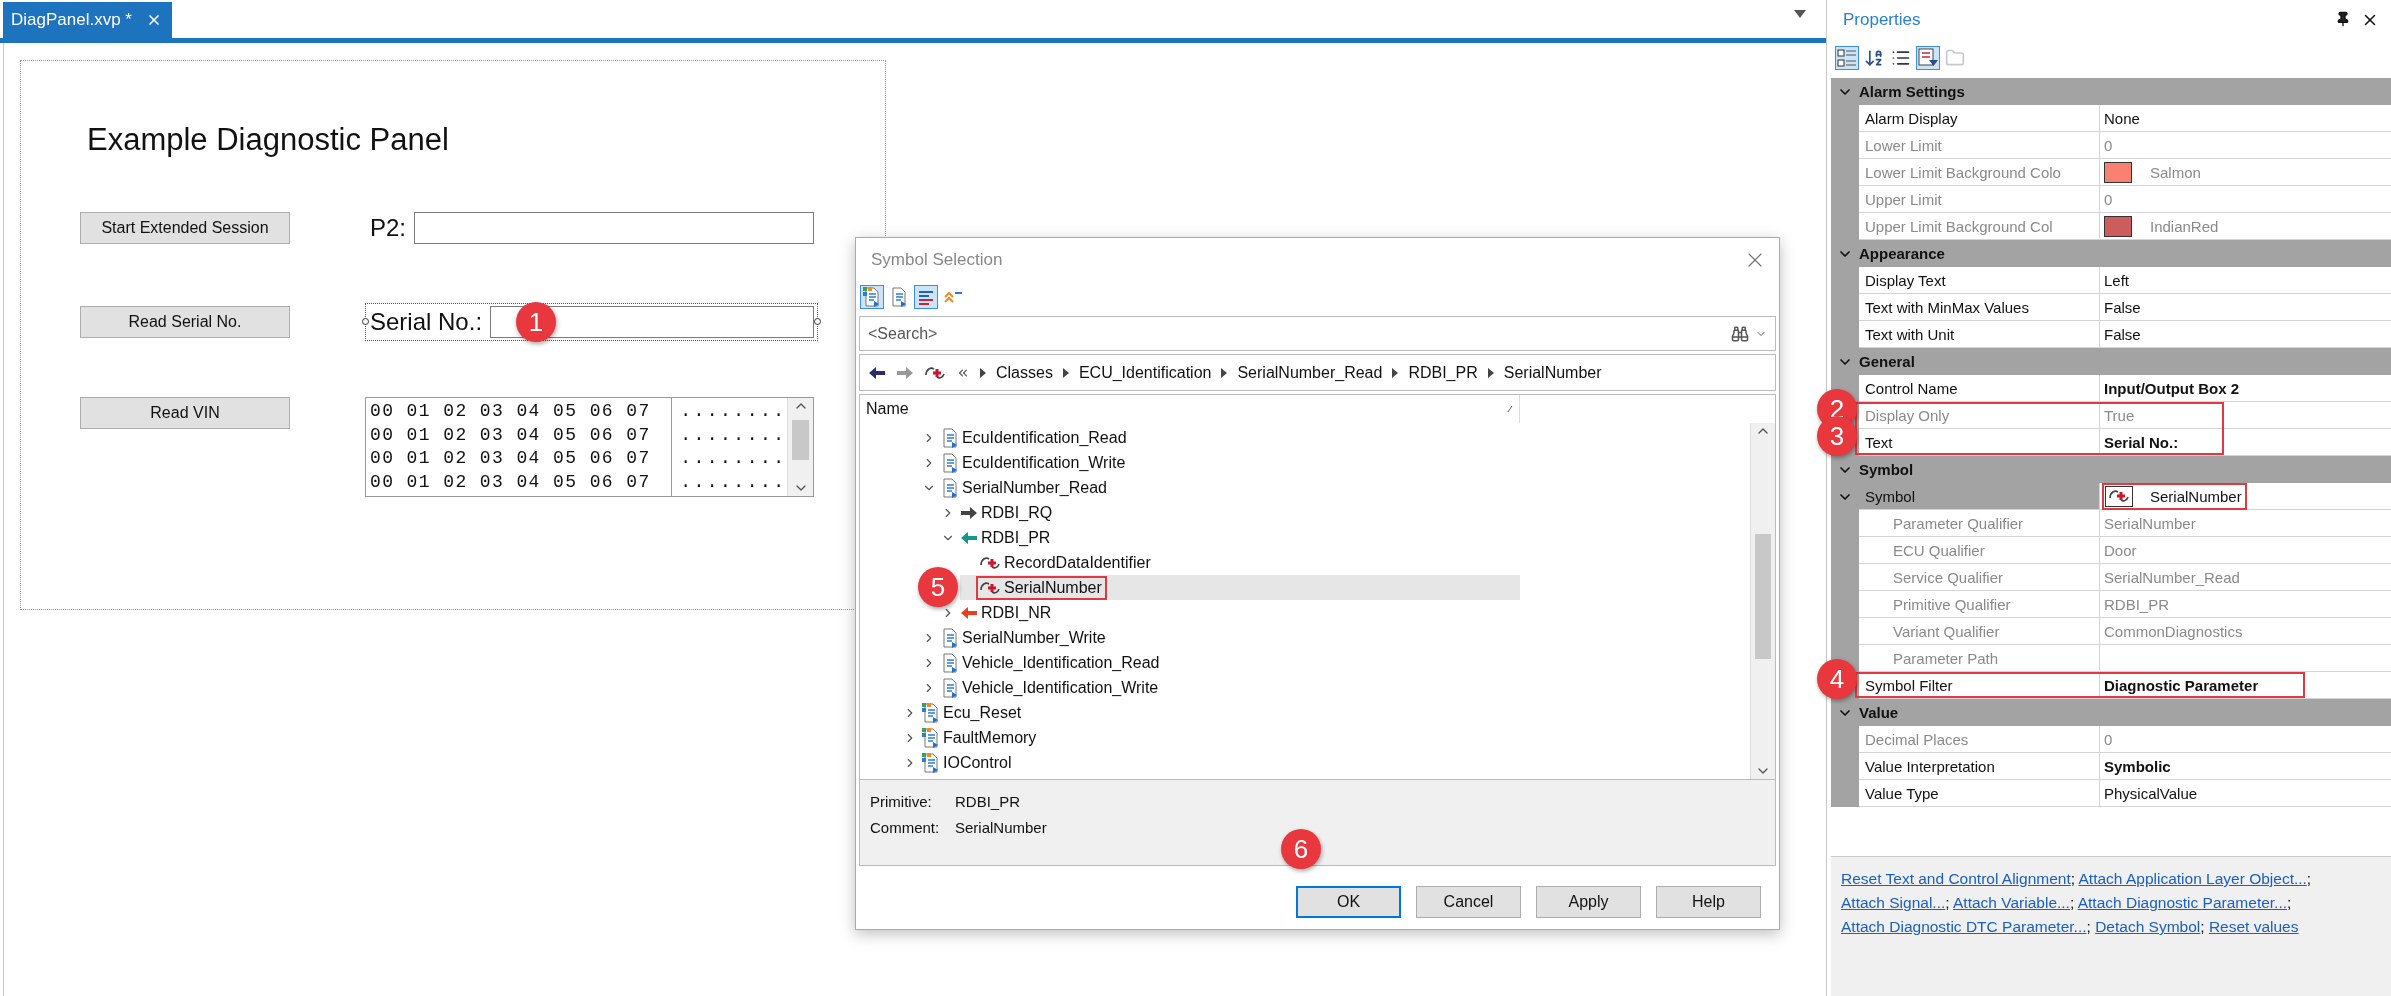  What do you see at coordinates (1221, 487) in the screenshot?
I see `tree-item: SerialNumber_Read` at bounding box center [1221, 487].